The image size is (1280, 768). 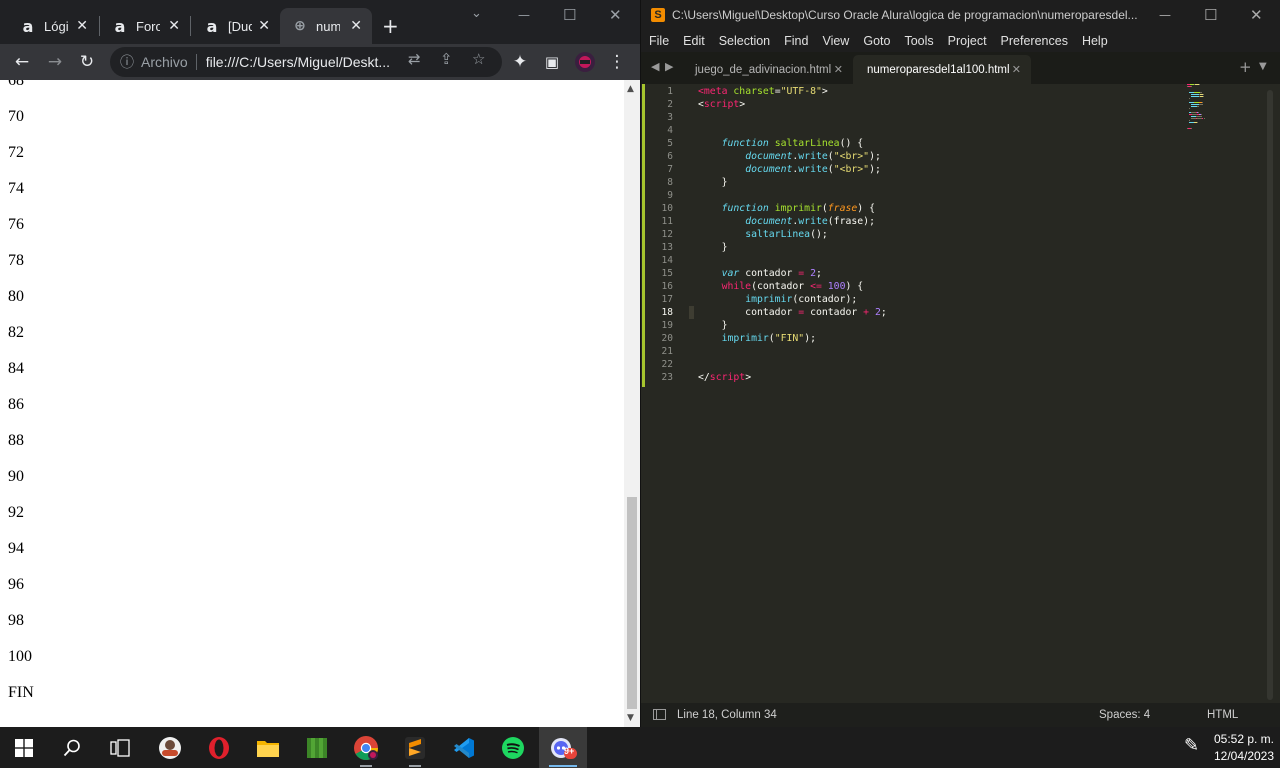 What do you see at coordinates (876, 41) in the screenshot?
I see `menu-goto: Goto` at bounding box center [876, 41].